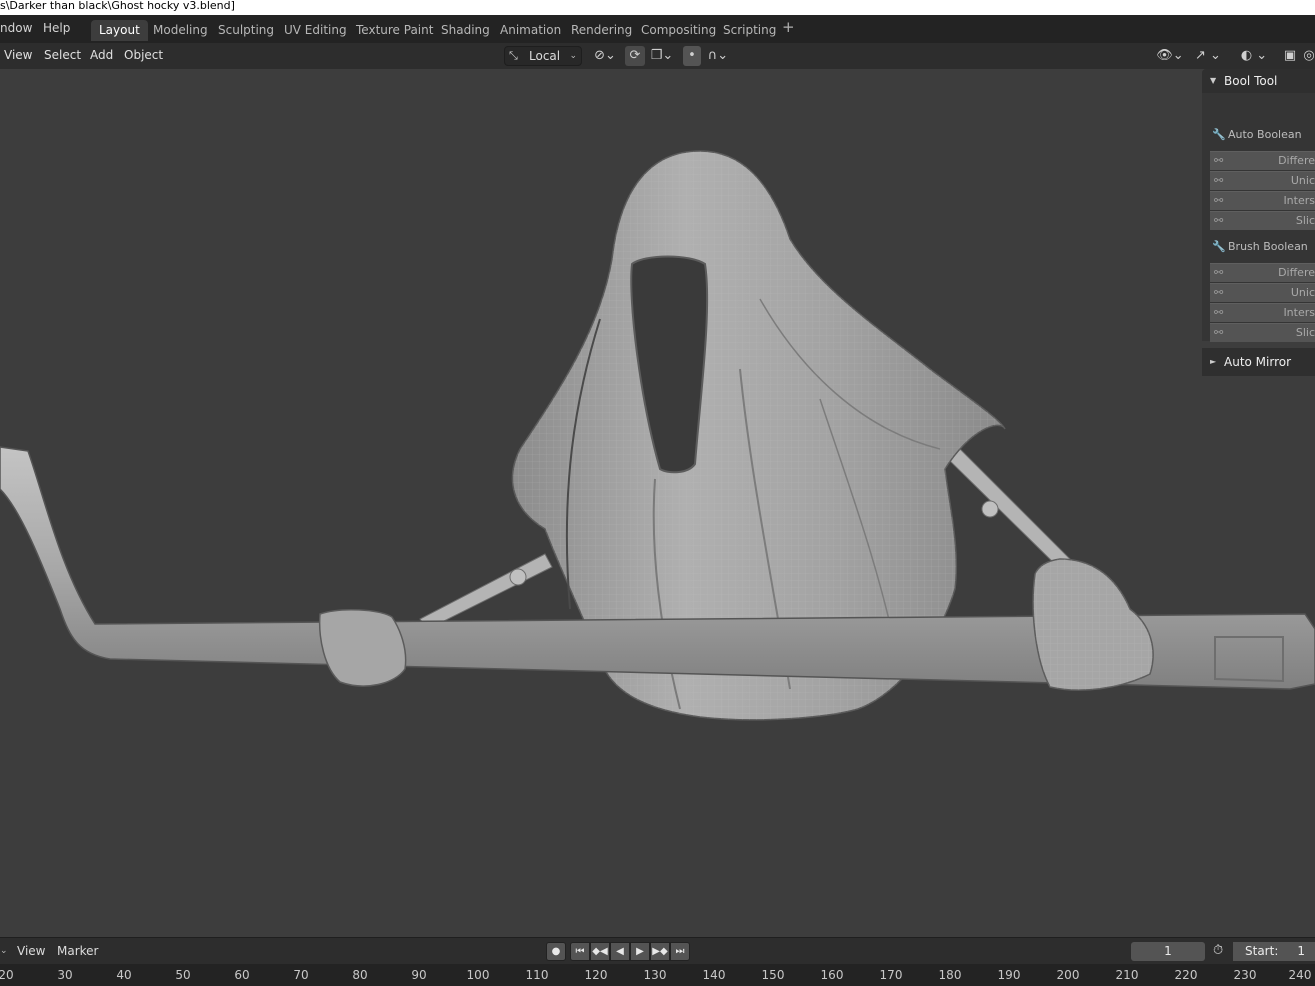 The height and width of the screenshot is (986, 1315). What do you see at coordinates (605, 56) in the screenshot?
I see `pivot-link-icon: ⊘⌄` at bounding box center [605, 56].